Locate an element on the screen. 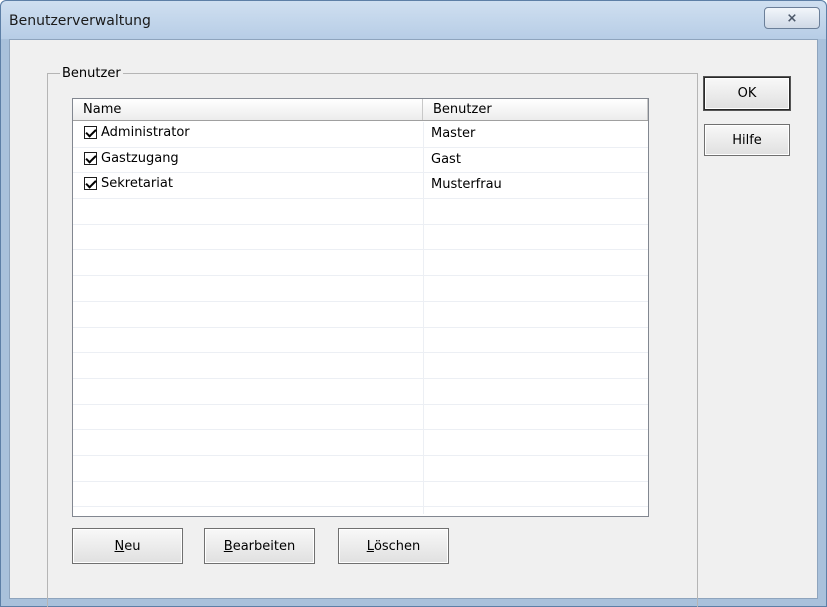  users-group-label: Benutzer is located at coordinates (91, 73).